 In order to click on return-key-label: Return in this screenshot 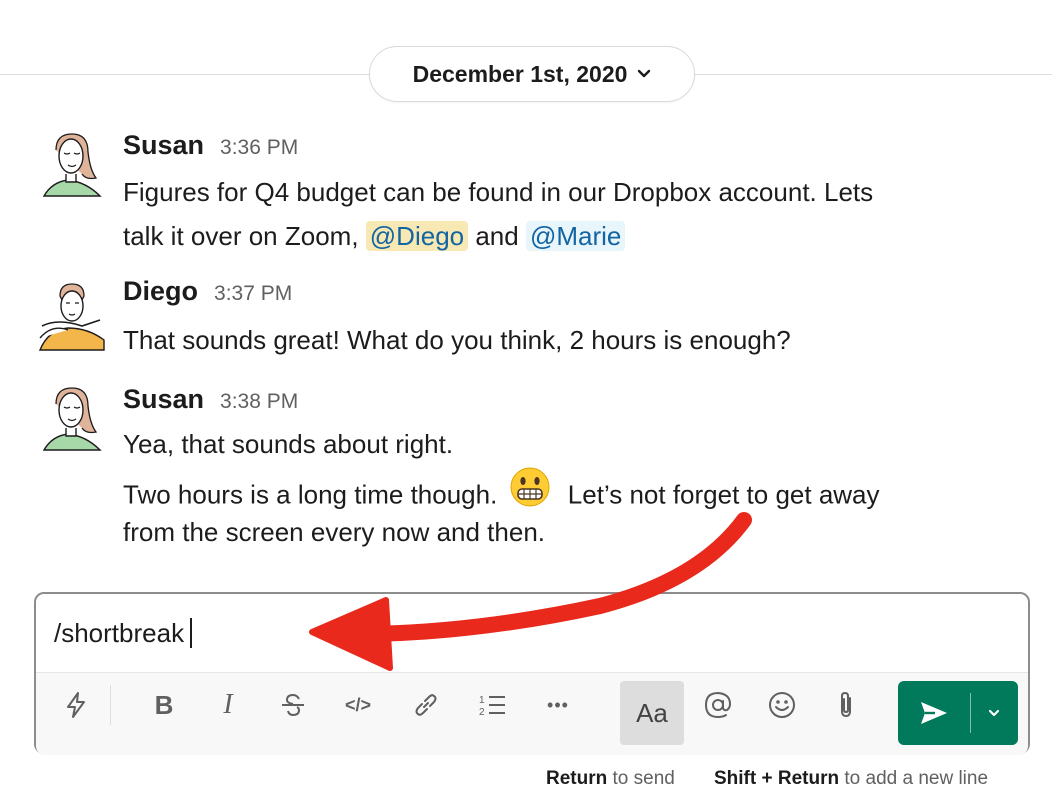, I will do `click(577, 778)`.